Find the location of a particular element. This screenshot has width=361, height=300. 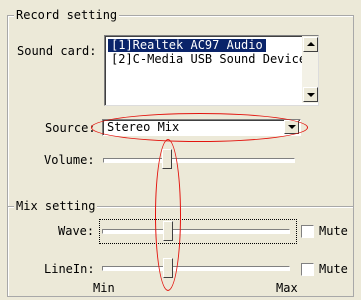

wave-slider-track is located at coordinates (196, 231).